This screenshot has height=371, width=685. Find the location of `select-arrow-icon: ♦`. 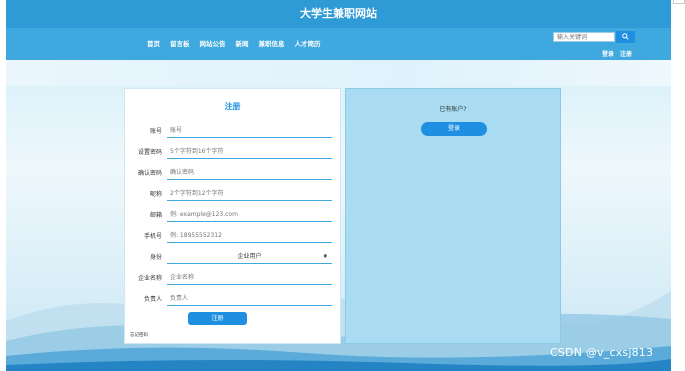

select-arrow-icon: ♦ is located at coordinates (325, 256).